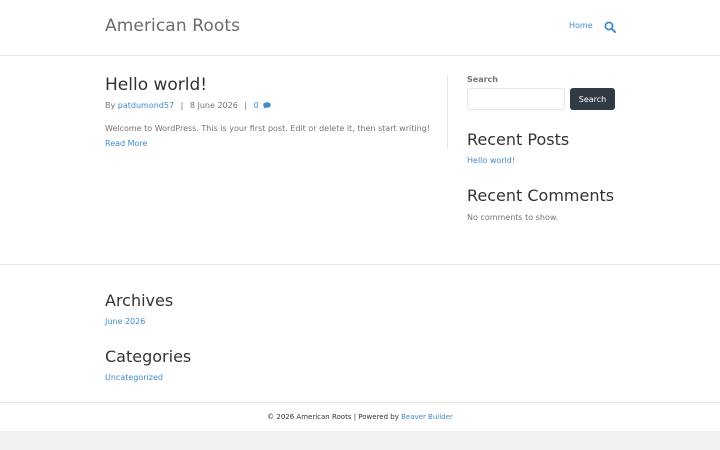 Image resolution: width=720 pixels, height=450 pixels. What do you see at coordinates (482, 79) in the screenshot?
I see `search-widget-label: Search` at bounding box center [482, 79].